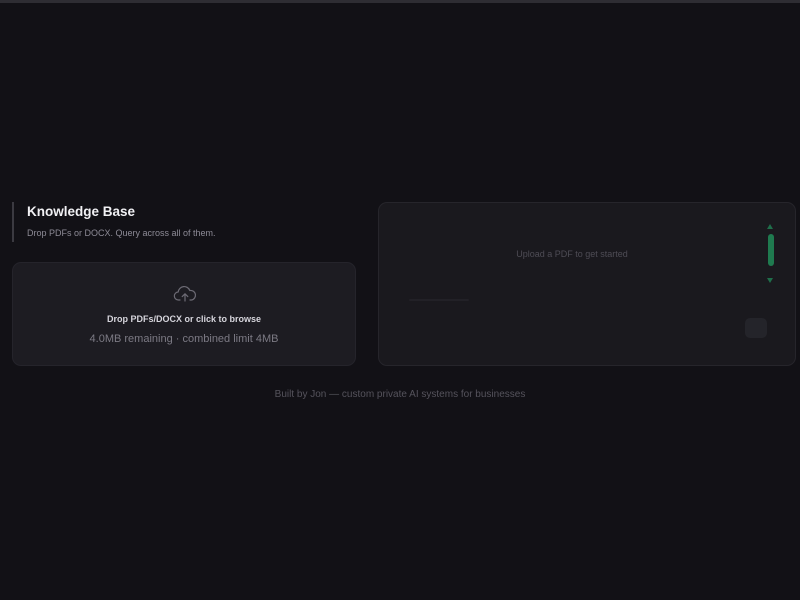 The height and width of the screenshot is (600, 800). What do you see at coordinates (770, 226) in the screenshot?
I see `scroll-up-arrow` at bounding box center [770, 226].